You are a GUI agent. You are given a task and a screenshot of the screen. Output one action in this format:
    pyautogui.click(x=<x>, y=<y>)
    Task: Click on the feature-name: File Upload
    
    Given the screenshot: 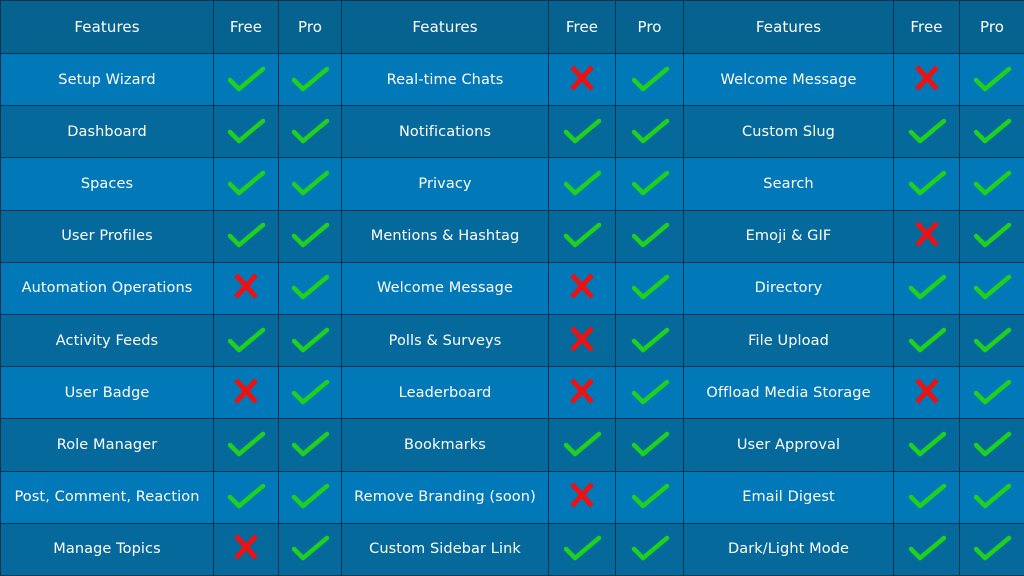 What is the action you would take?
    pyautogui.click(x=788, y=340)
    